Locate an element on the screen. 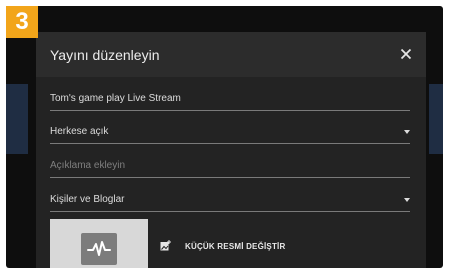 The width and height of the screenshot is (449, 274). image-add-icon is located at coordinates (165, 245).